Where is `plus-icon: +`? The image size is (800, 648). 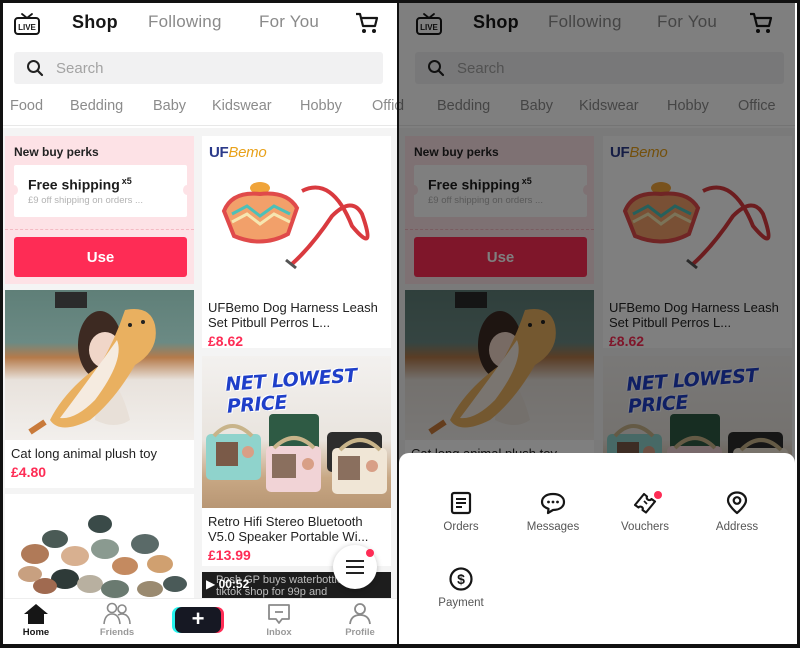 plus-icon: + is located at coordinates (198, 620).